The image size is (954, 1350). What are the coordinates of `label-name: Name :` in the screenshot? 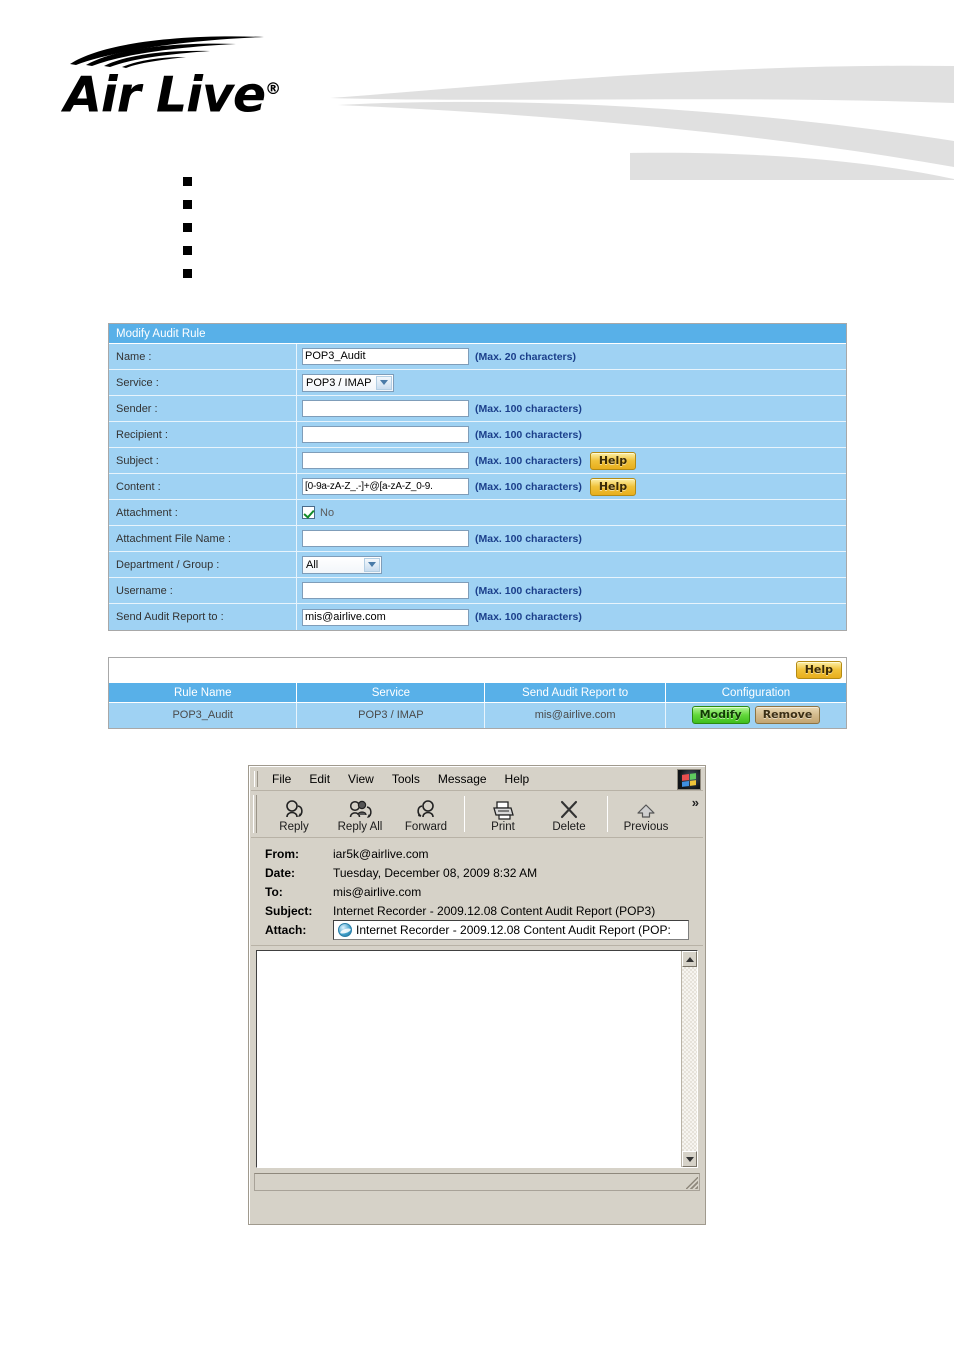 It's located at (203, 356).